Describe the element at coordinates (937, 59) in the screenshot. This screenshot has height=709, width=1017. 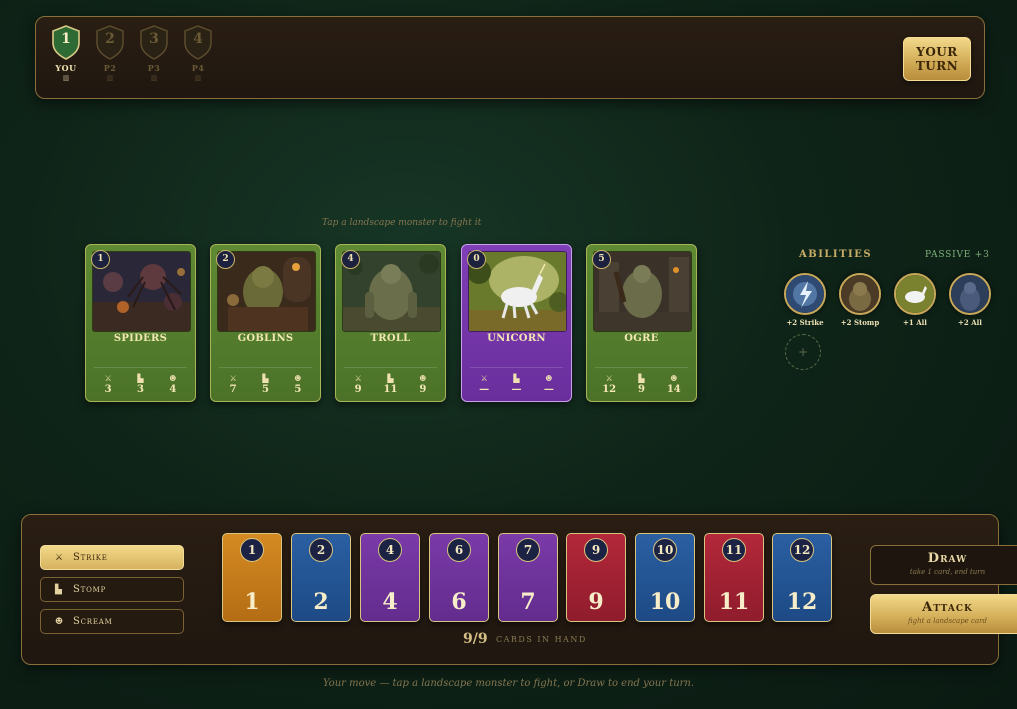
I see `your-turn-badge: YOUR TURN` at that location.